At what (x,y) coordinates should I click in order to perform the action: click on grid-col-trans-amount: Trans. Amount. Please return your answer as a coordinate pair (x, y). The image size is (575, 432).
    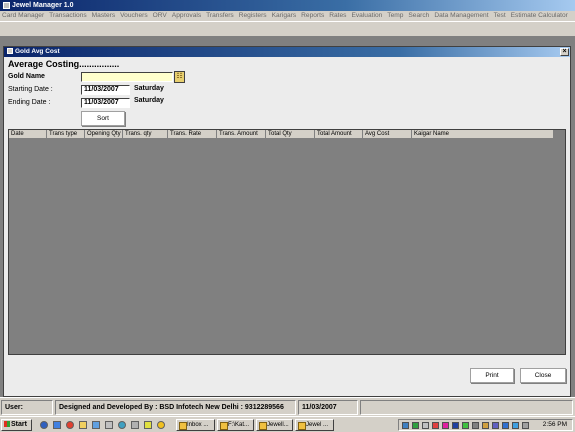
    Looking at the image, I should click on (241, 134).